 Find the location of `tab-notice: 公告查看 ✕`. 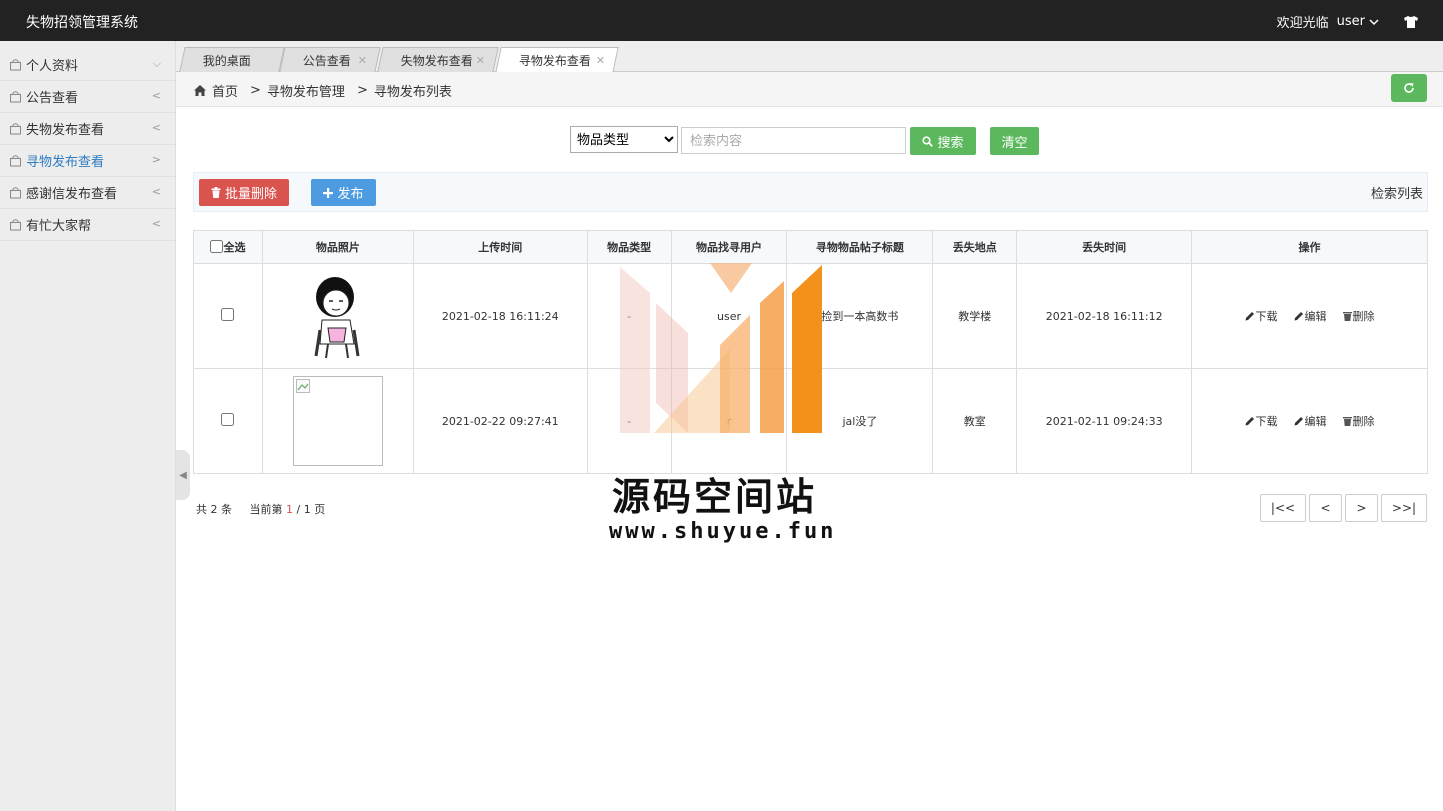

tab-notice: 公告查看 ✕ is located at coordinates (330, 59).